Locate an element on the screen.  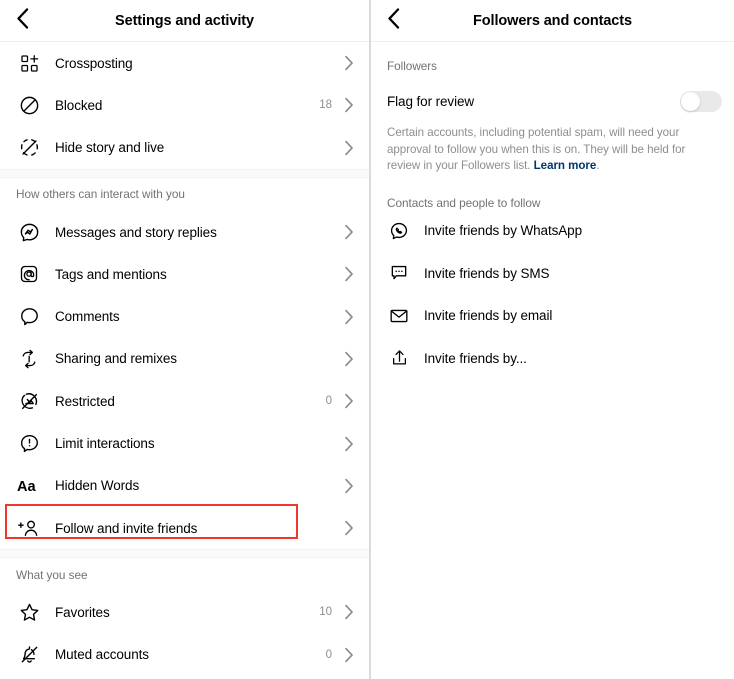
settings-row: Aa Hidden Words is located at coordinates (184, 485).